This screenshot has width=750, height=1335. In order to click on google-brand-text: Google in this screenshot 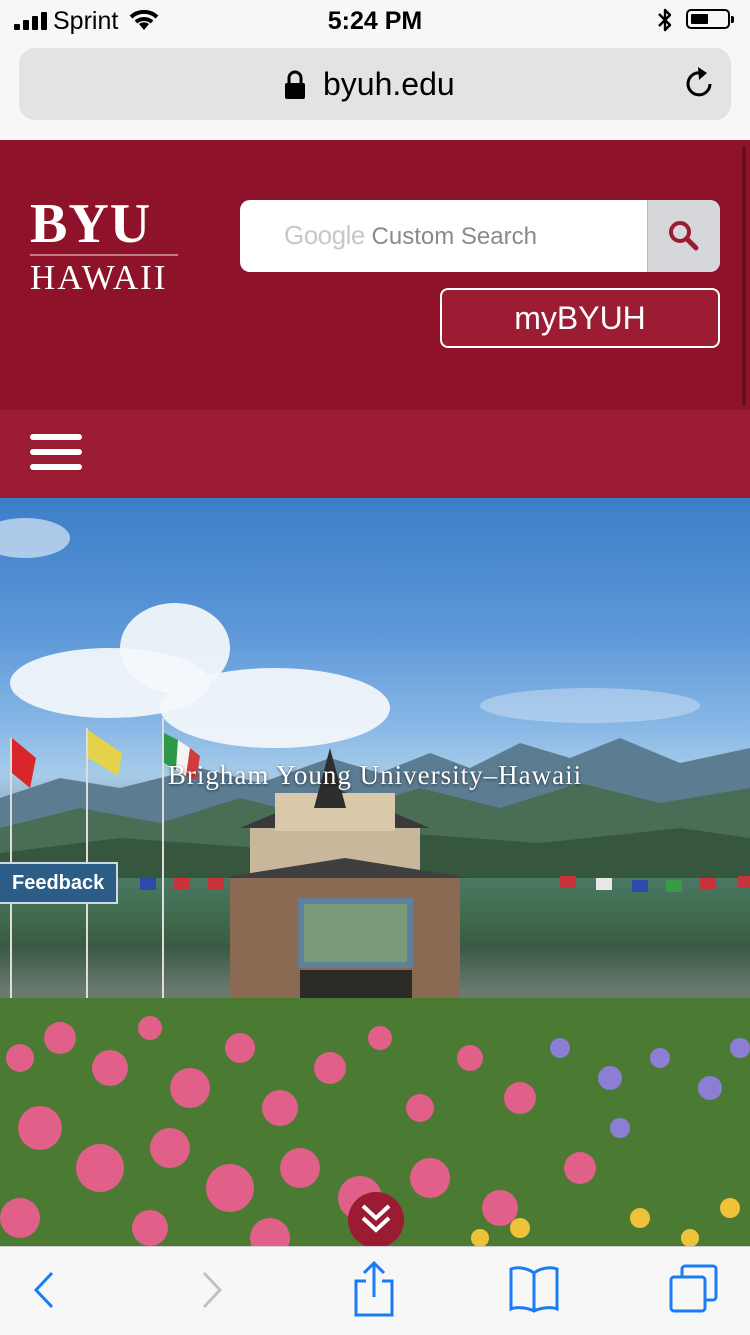, I will do `click(324, 235)`.